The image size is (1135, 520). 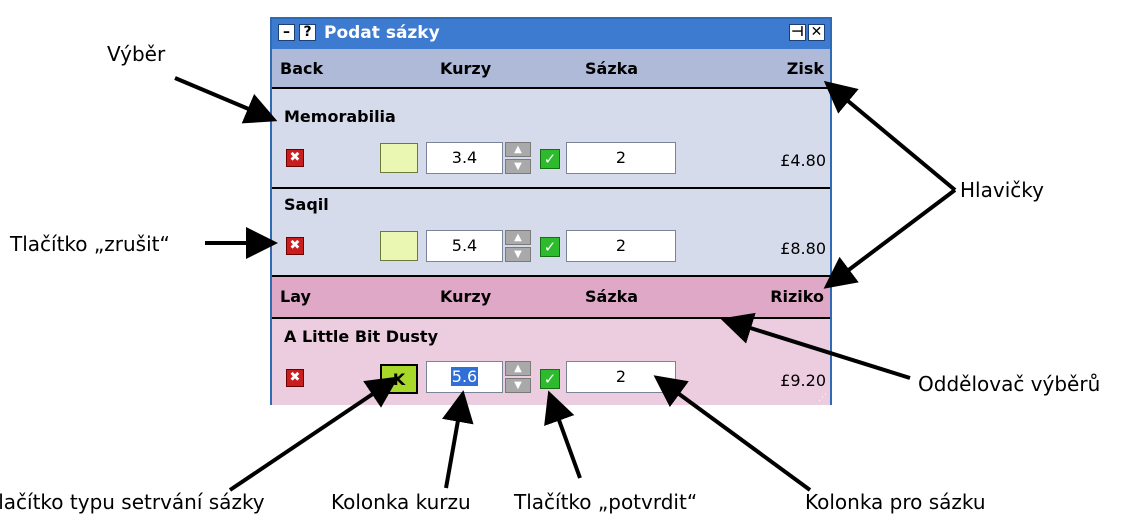 I want to click on arrow-selection, so click(x=226, y=100).